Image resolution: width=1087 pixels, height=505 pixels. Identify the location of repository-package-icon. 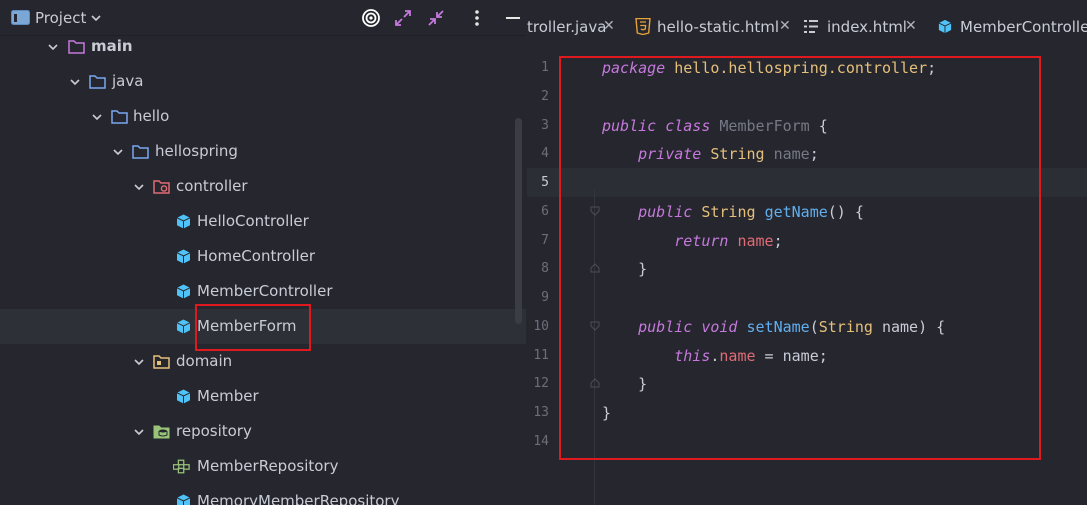
(161, 432).